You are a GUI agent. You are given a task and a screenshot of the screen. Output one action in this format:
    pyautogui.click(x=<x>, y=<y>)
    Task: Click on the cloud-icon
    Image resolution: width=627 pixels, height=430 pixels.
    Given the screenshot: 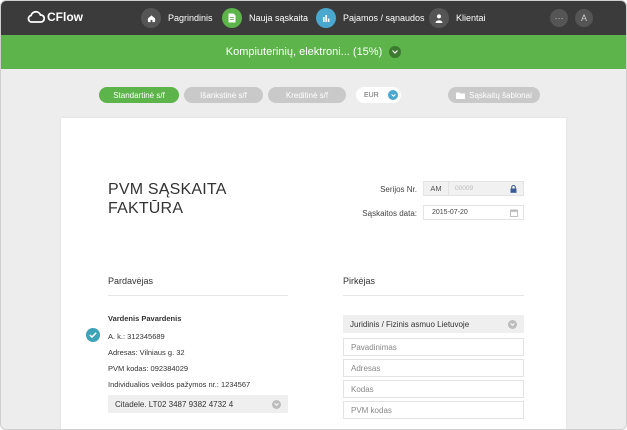 What is the action you would take?
    pyautogui.click(x=36, y=16)
    